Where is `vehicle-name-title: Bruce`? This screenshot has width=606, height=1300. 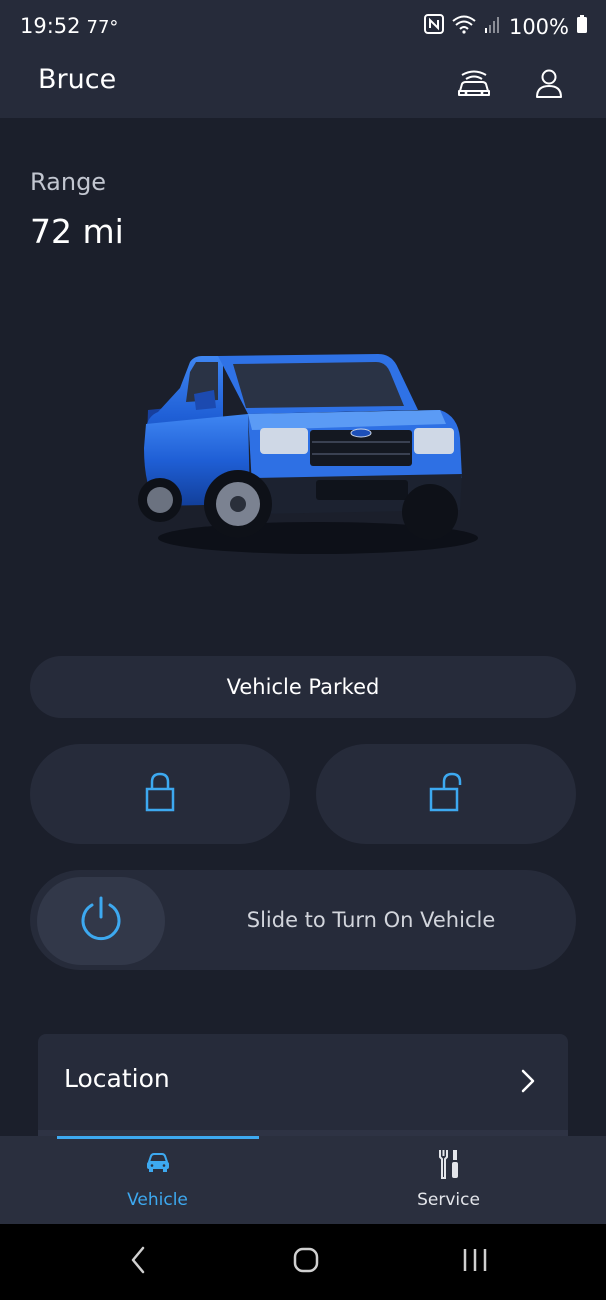
vehicle-name-title: Bruce is located at coordinates (77, 79).